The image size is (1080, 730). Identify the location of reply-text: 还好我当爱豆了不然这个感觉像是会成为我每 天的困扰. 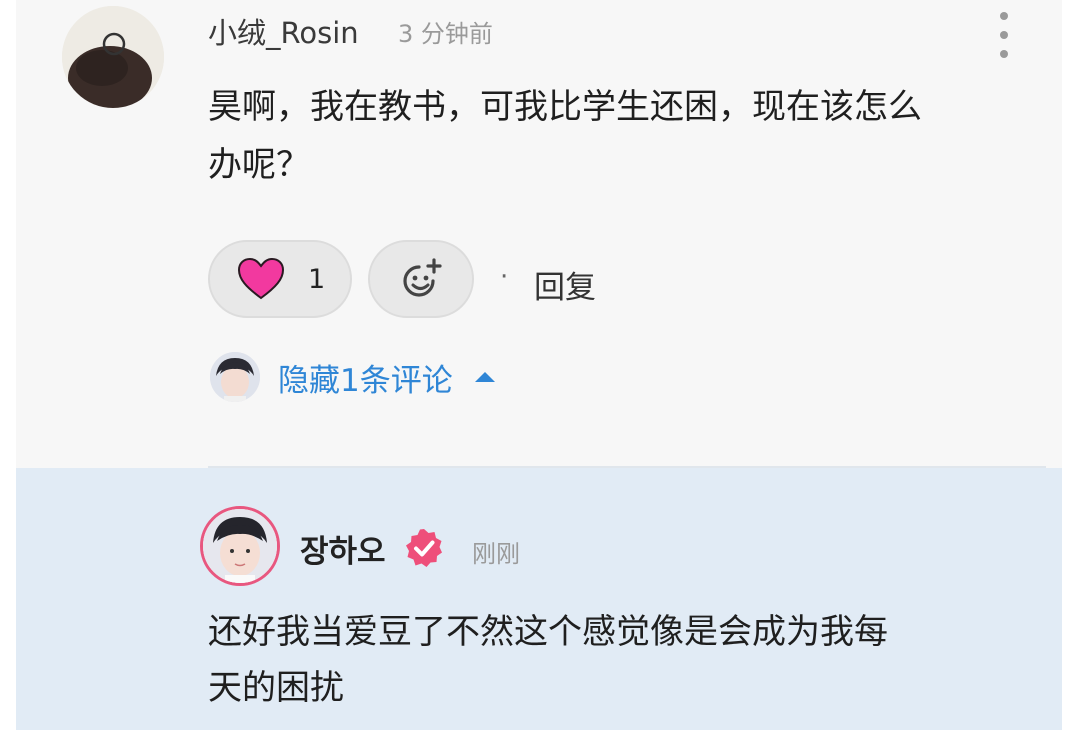
(608, 660).